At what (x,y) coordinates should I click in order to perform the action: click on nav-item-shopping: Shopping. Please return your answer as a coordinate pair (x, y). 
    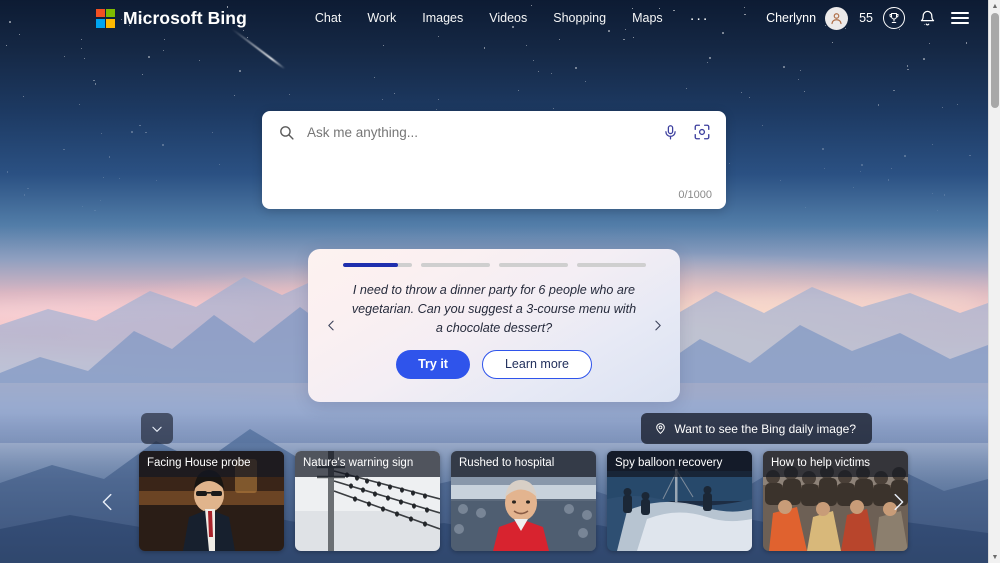
    Looking at the image, I should click on (579, 18).